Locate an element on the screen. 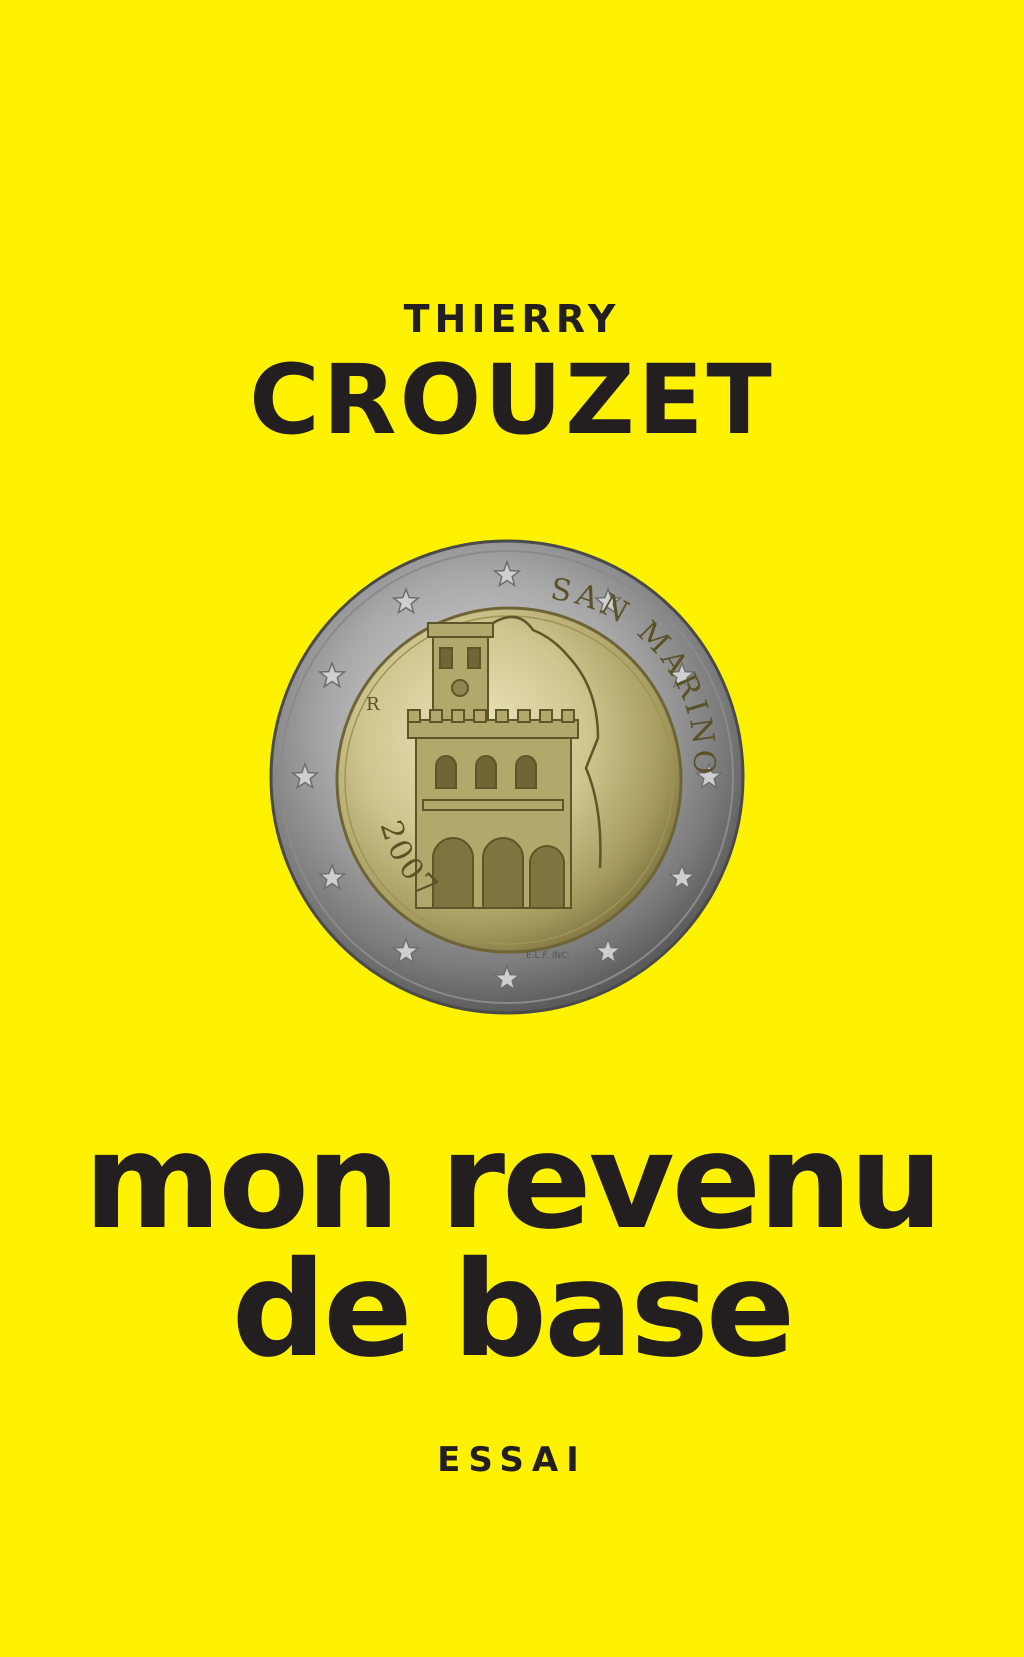 Image resolution: width=1024 pixels, height=1657 pixels. book-title-line1: mon revenu is located at coordinates (513, 1182).